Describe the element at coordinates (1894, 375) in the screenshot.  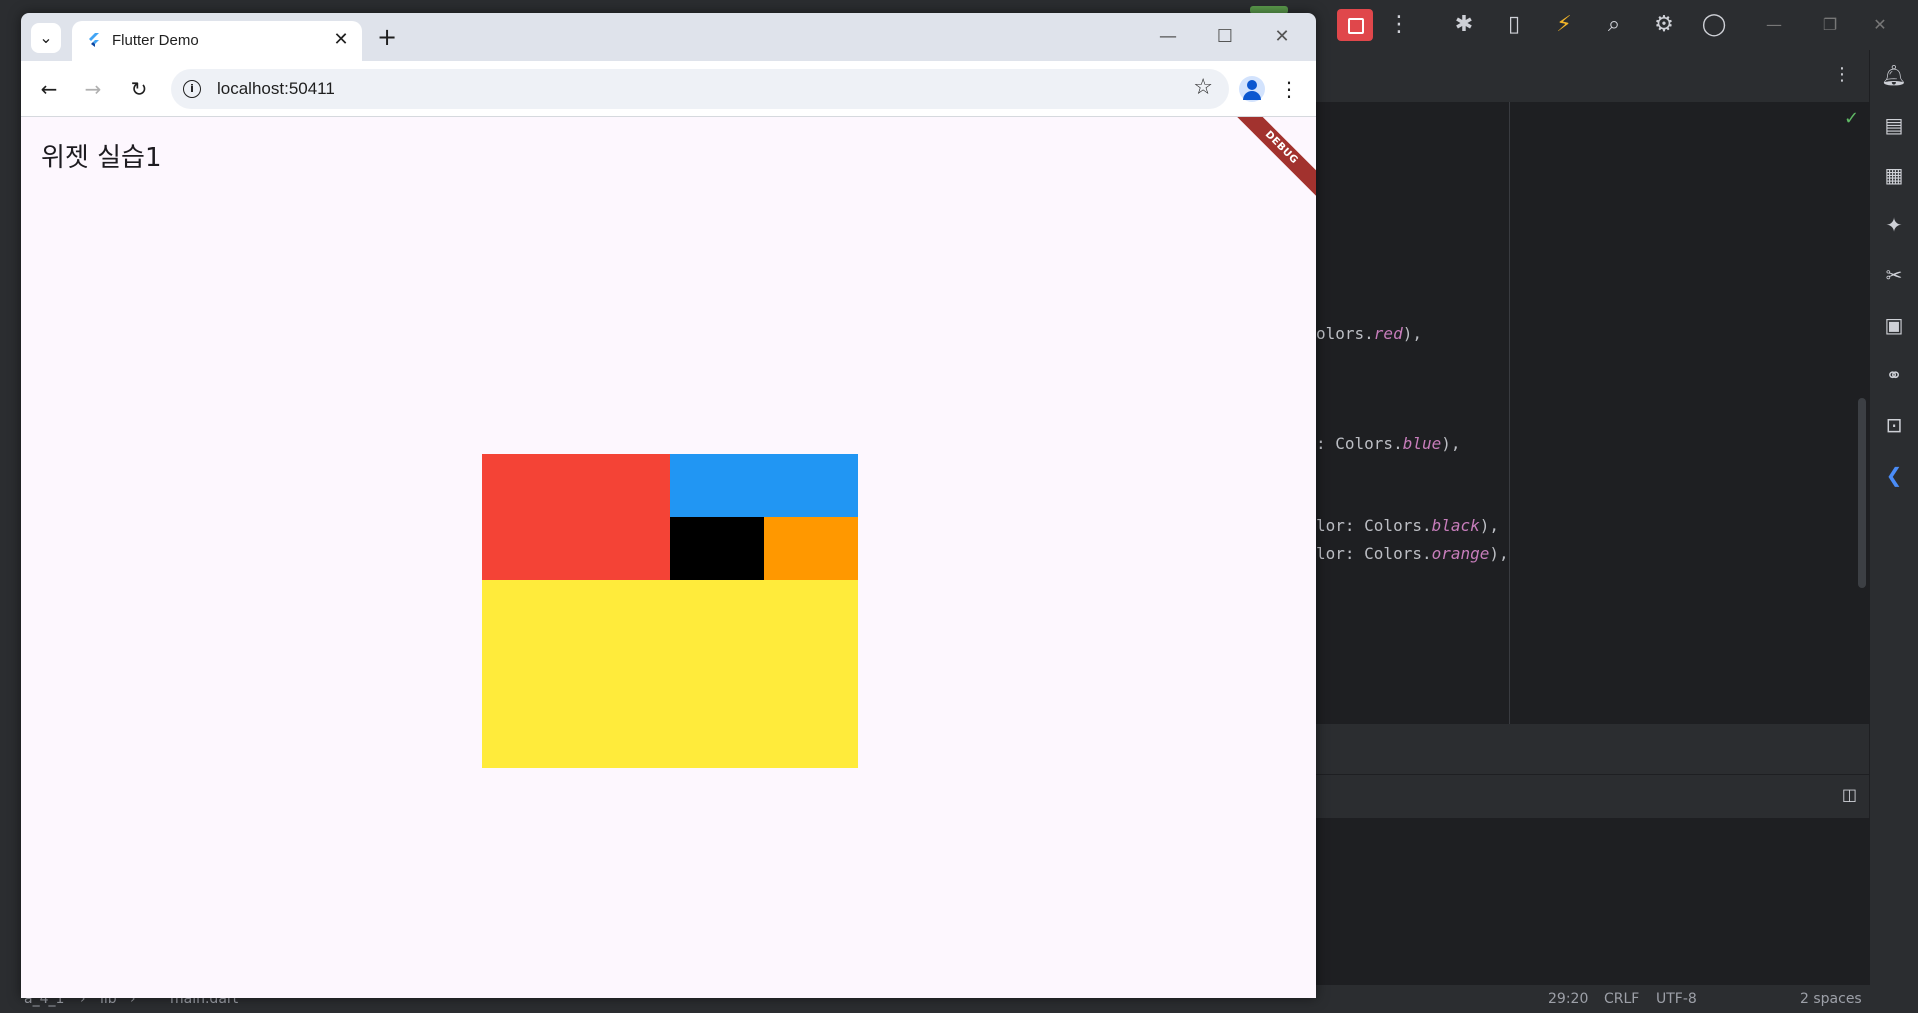
I see `link-icon: ⚭` at that location.